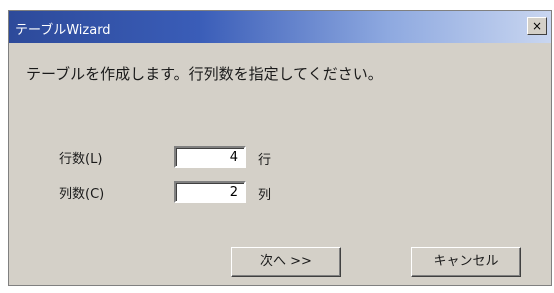  What do you see at coordinates (204, 74) in the screenshot?
I see `instruction-text: テーブルを作成します。行列数を指定してください。` at bounding box center [204, 74].